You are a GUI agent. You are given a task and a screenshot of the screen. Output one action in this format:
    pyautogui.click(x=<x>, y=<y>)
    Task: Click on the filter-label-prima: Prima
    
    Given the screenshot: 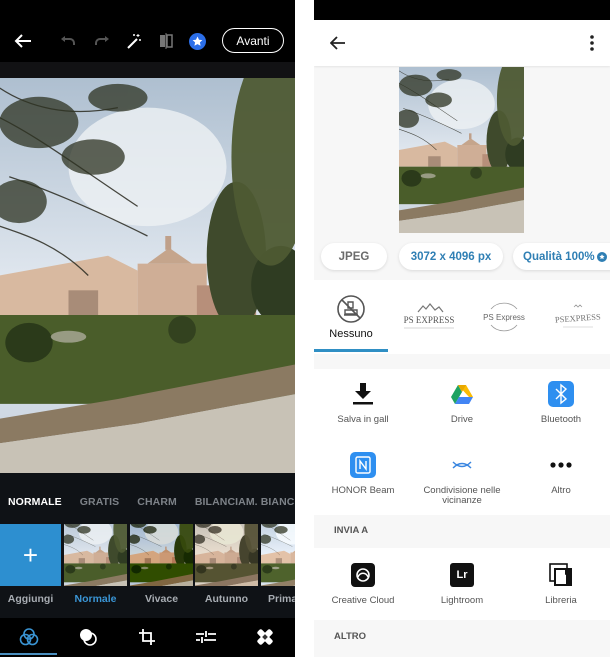 What is the action you would take?
    pyautogui.click(x=281, y=599)
    